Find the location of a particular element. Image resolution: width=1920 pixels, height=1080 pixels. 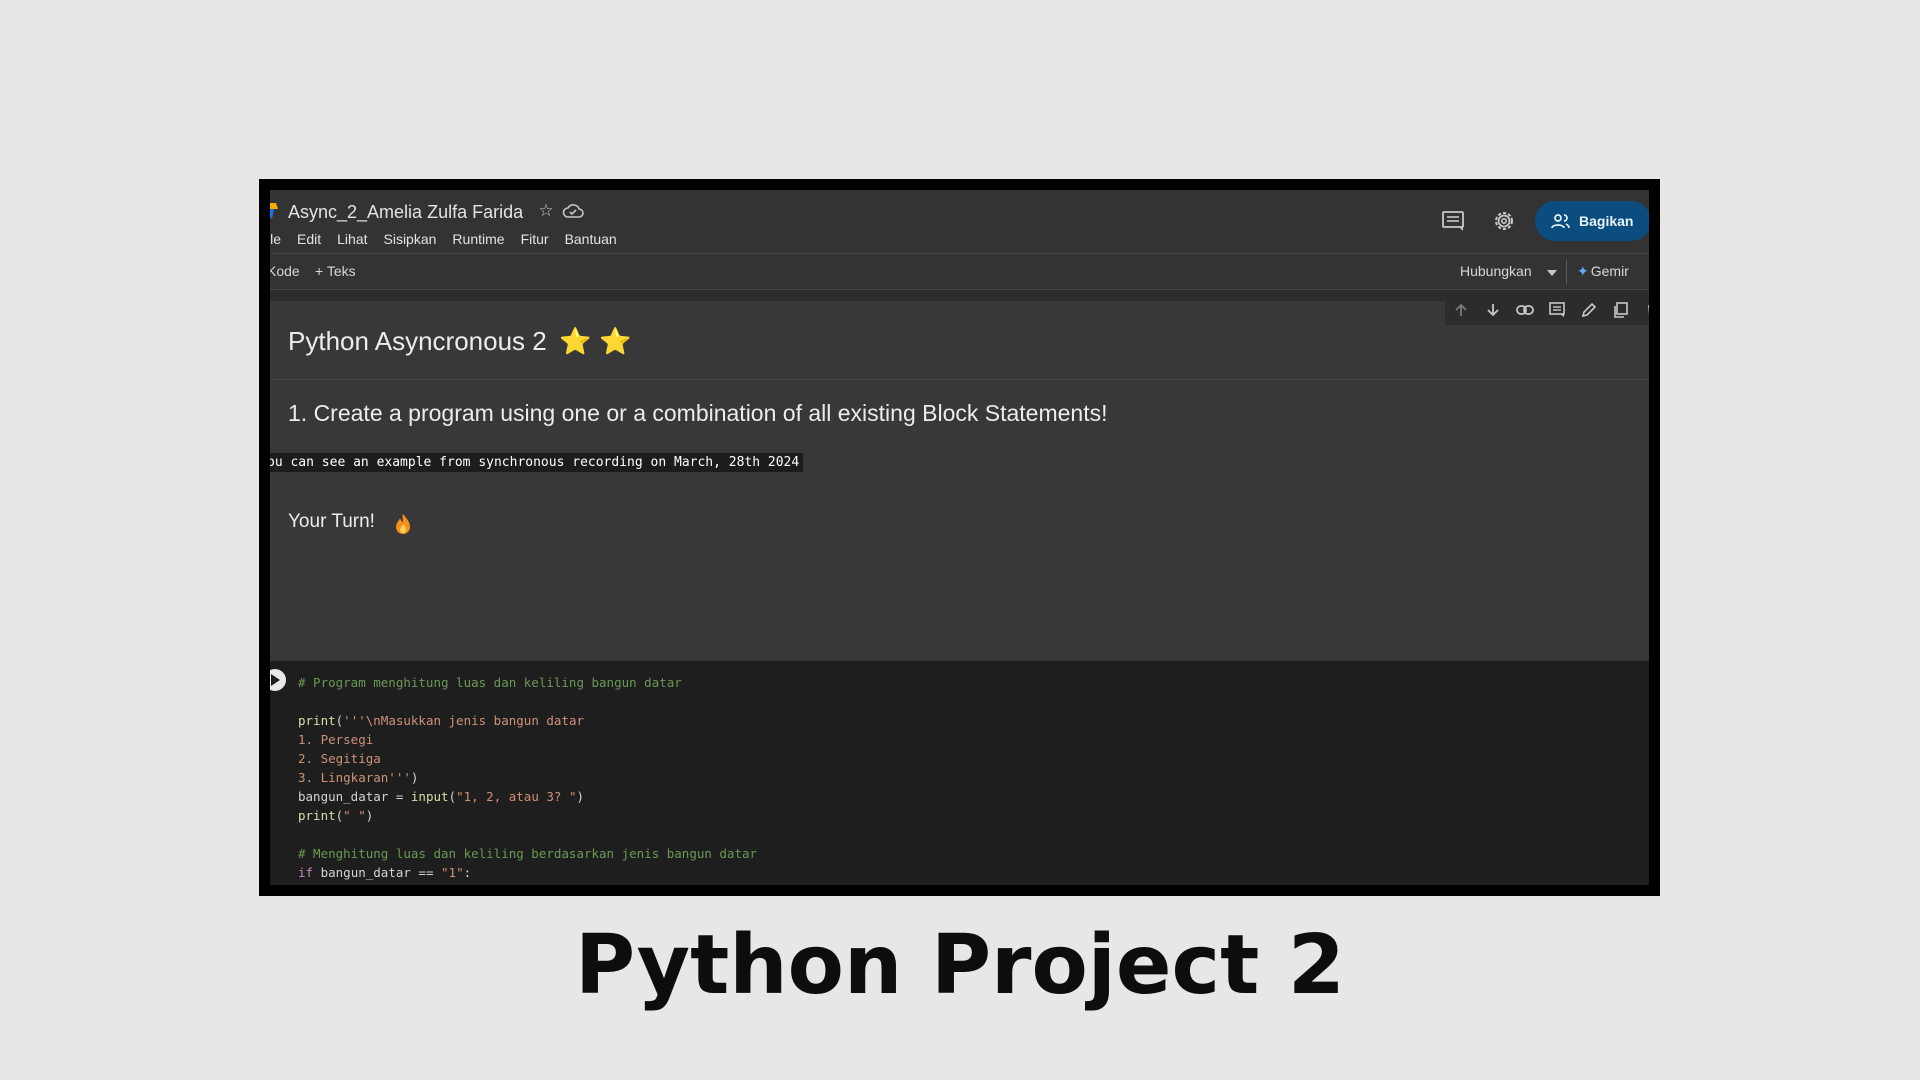

share-button: Bagikan is located at coordinates (1592, 221).